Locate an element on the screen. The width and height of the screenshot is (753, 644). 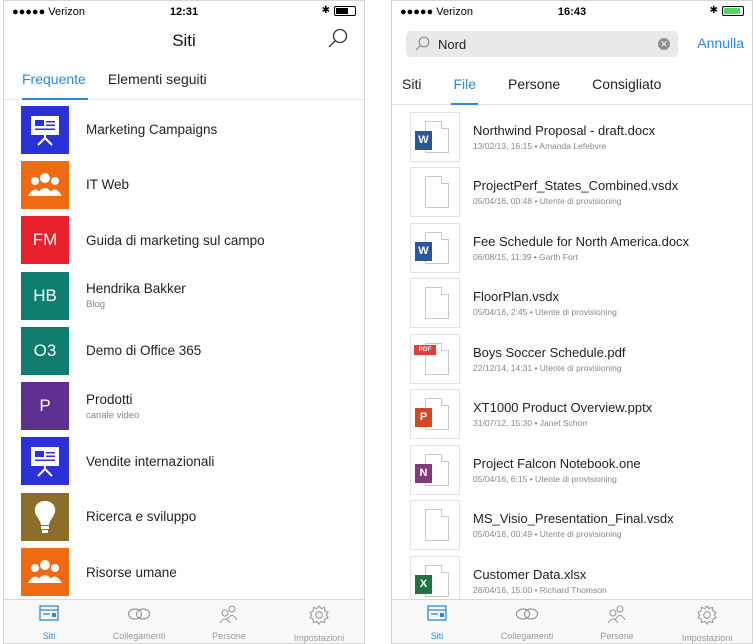
list-item: Ricerca e sviluppo is located at coordinates (184, 516).